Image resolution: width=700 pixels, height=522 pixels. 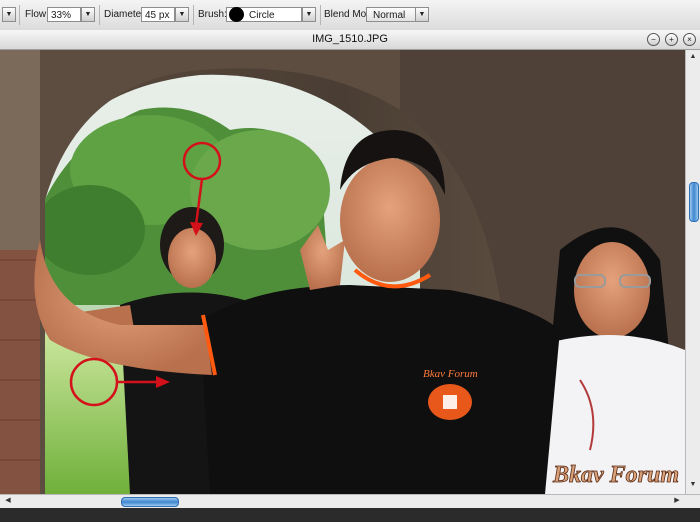 I want to click on flow-field: 33%, so click(x=64, y=14).